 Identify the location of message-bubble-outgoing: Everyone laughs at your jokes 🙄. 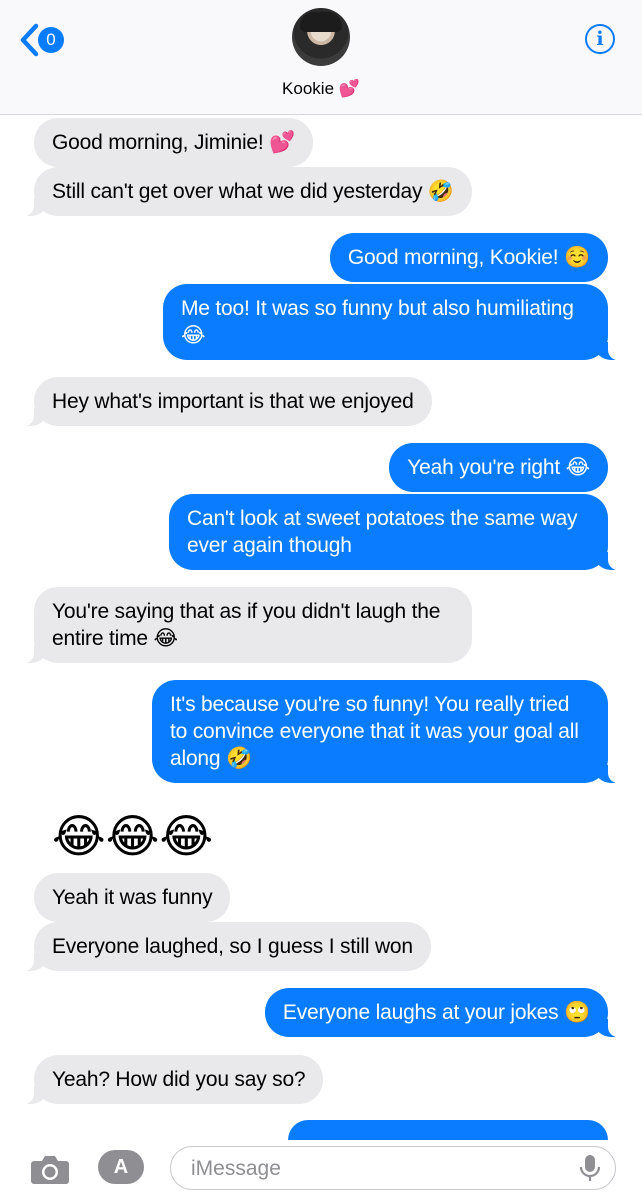
(441, 1012).